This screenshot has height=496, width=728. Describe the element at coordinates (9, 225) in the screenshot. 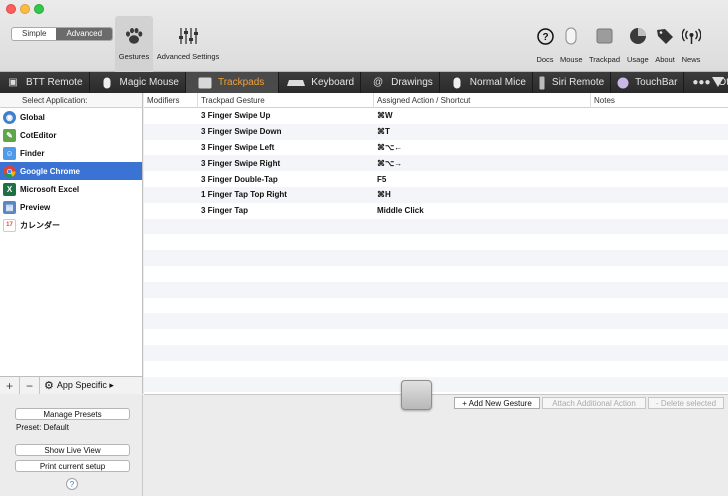

I see `calendar-icon: 17` at that location.